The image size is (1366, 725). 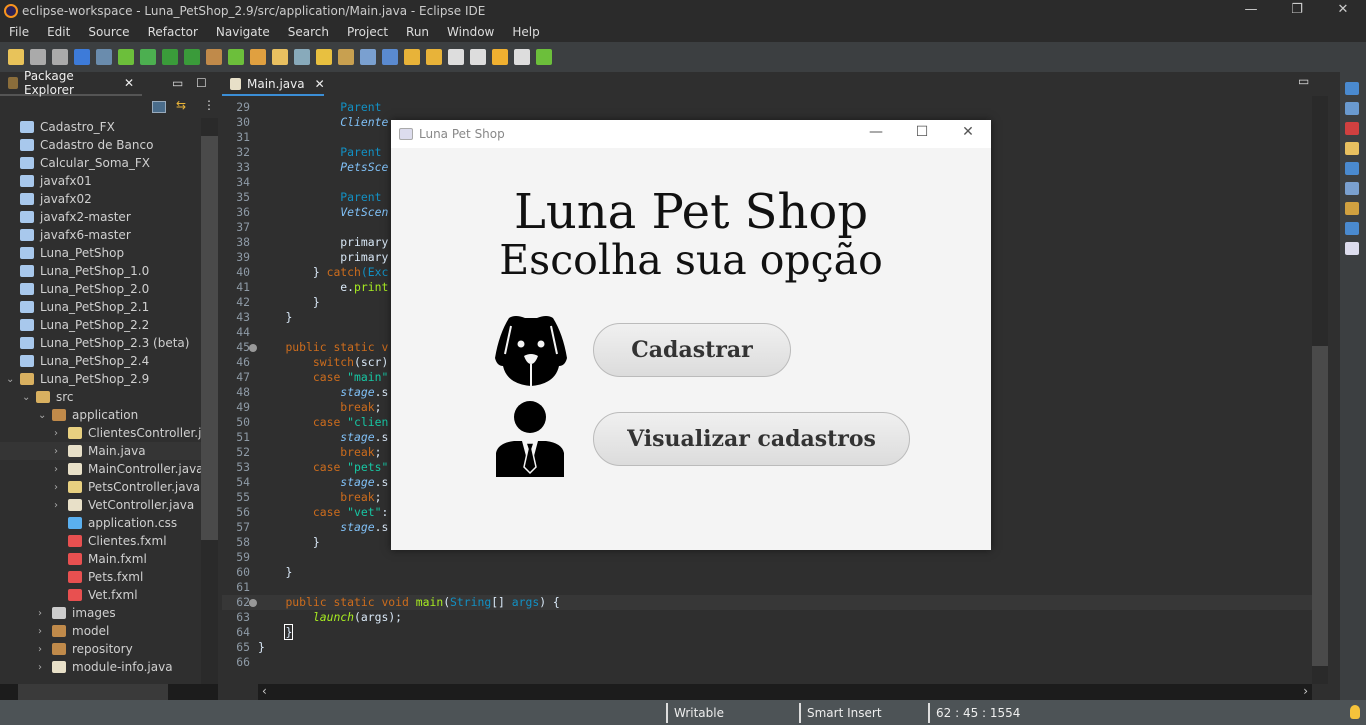 I want to click on code-line: 61, so click(x=767, y=587).